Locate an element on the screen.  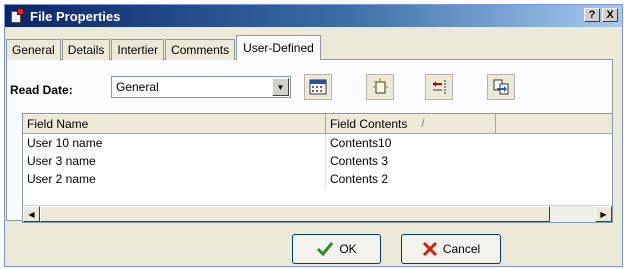
new-field-icon is located at coordinates (380, 86).